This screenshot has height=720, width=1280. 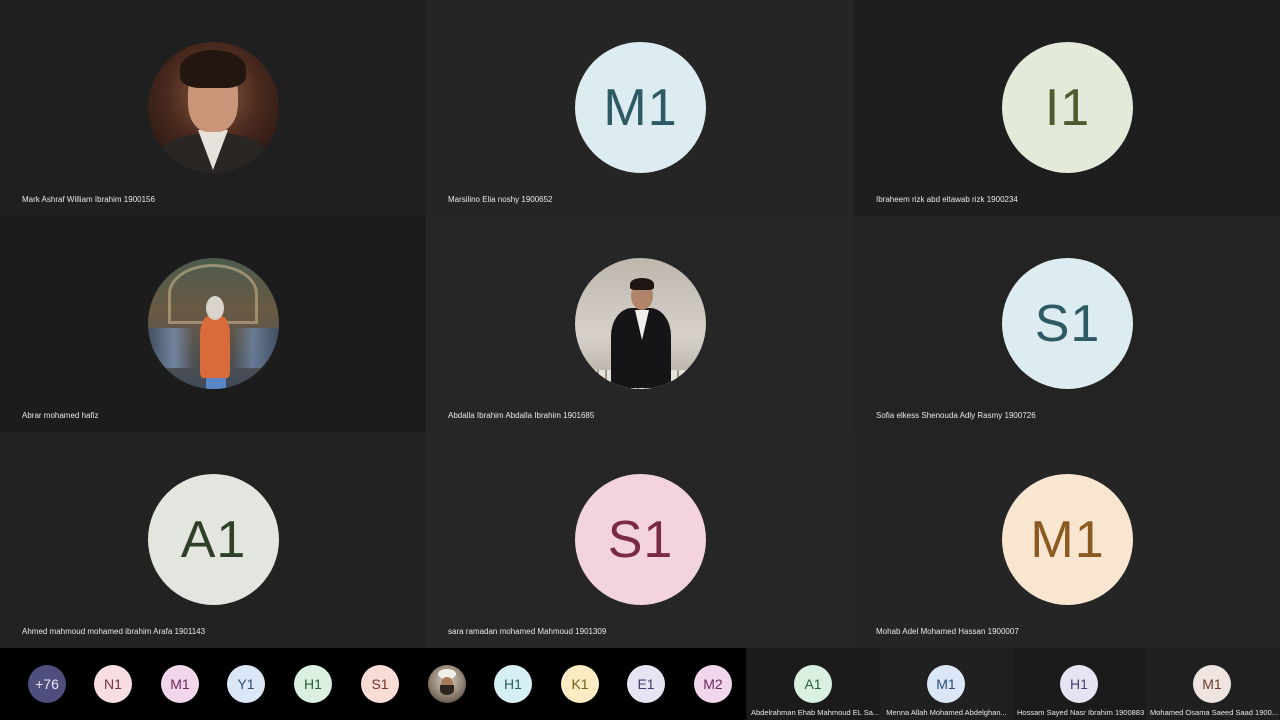 What do you see at coordinates (60, 415) in the screenshot?
I see `participant-name: Abrar mohamed hafiz` at bounding box center [60, 415].